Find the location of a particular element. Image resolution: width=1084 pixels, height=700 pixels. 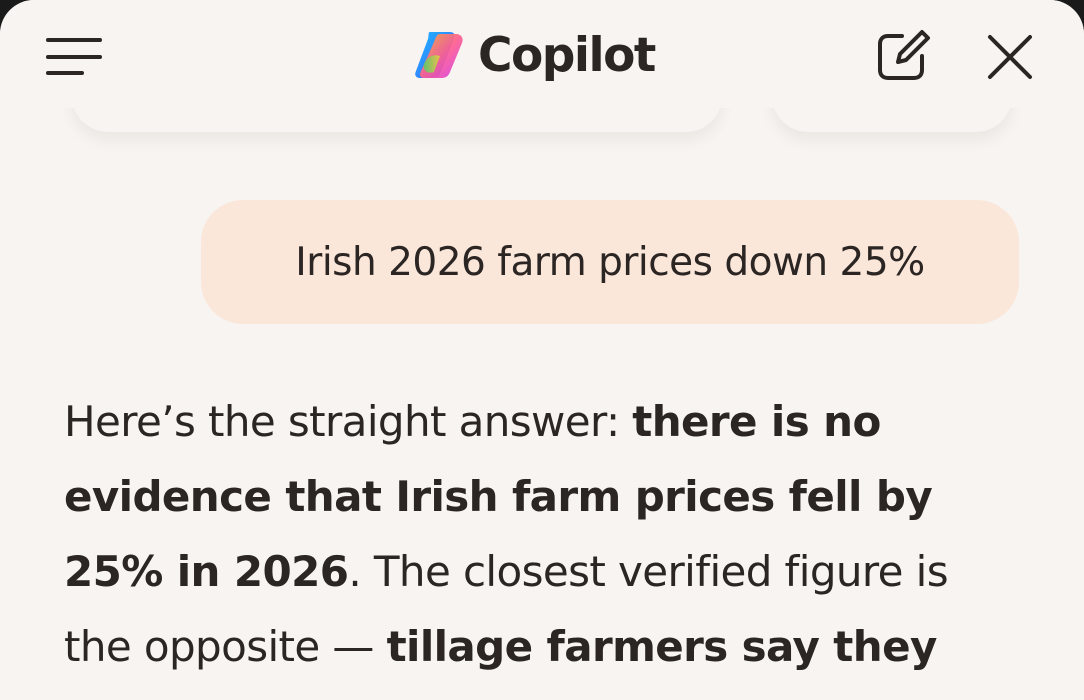

close-icon is located at coordinates (1010, 57).